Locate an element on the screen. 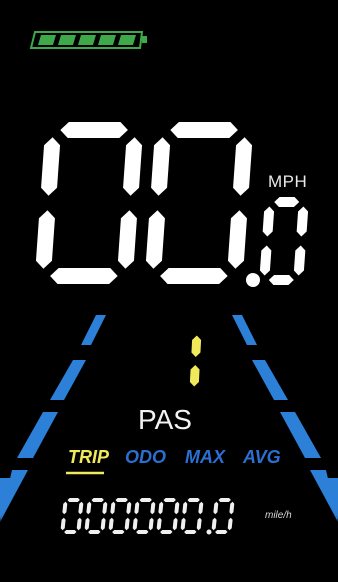 The height and width of the screenshot is (582, 338). pas-level-digit is located at coordinates (195, 361).